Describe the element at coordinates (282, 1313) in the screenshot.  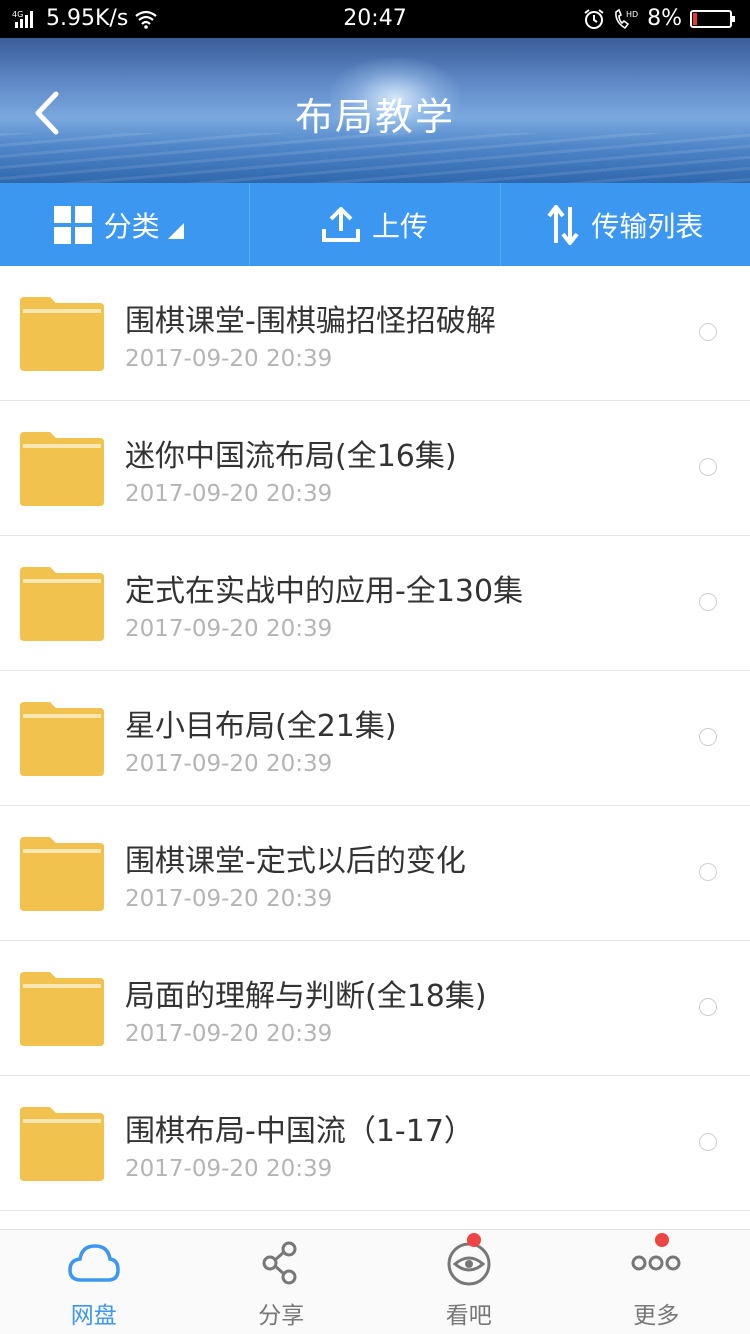
I see `tab-label: 分享` at that location.